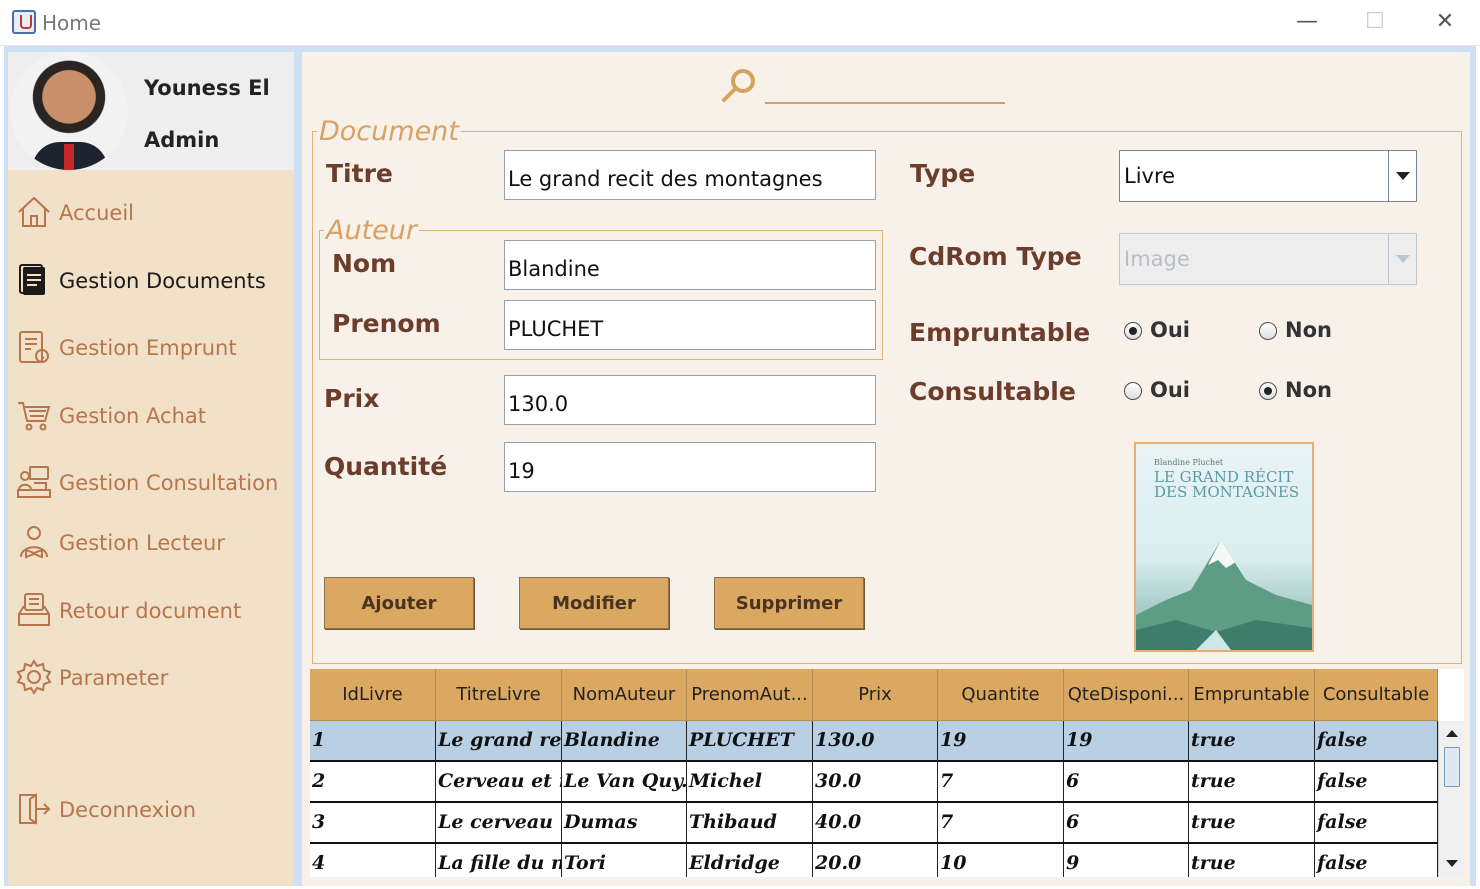 The width and height of the screenshot is (1480, 889). What do you see at coordinates (1268, 176) in the screenshot?
I see `type-select: Livre` at bounding box center [1268, 176].